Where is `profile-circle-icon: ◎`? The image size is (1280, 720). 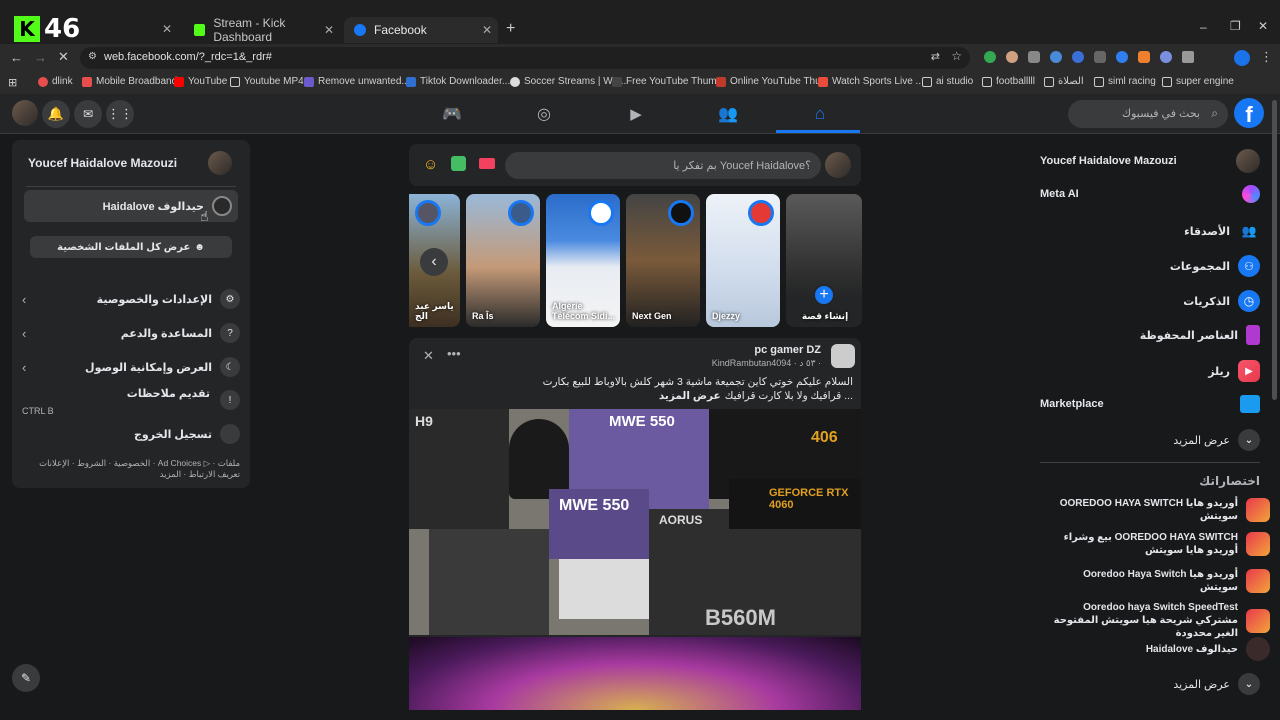 profile-circle-icon: ◎ is located at coordinates (544, 114).